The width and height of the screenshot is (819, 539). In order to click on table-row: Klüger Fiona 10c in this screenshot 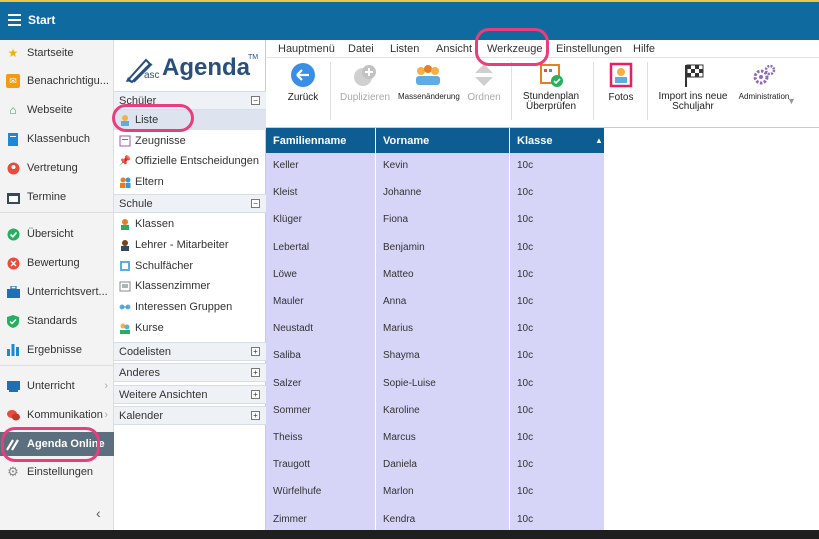, I will do `click(435, 220)`.